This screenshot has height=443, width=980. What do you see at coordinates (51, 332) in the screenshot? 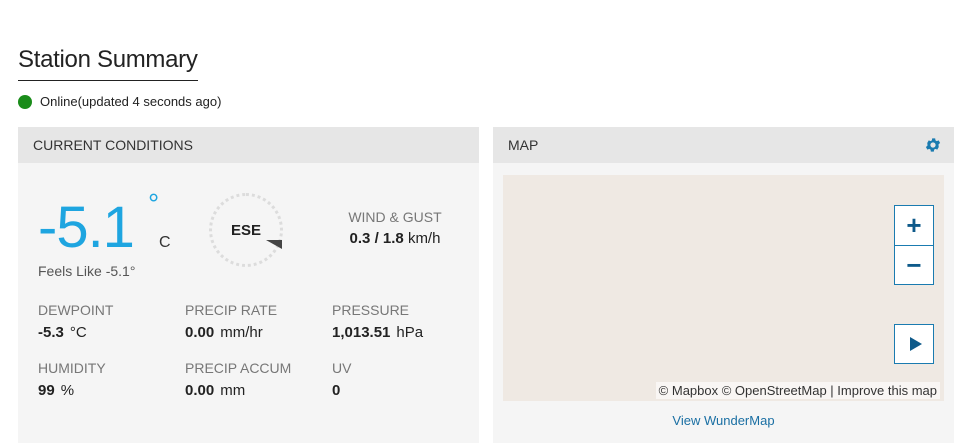
I see `metric-number: -5.3` at bounding box center [51, 332].